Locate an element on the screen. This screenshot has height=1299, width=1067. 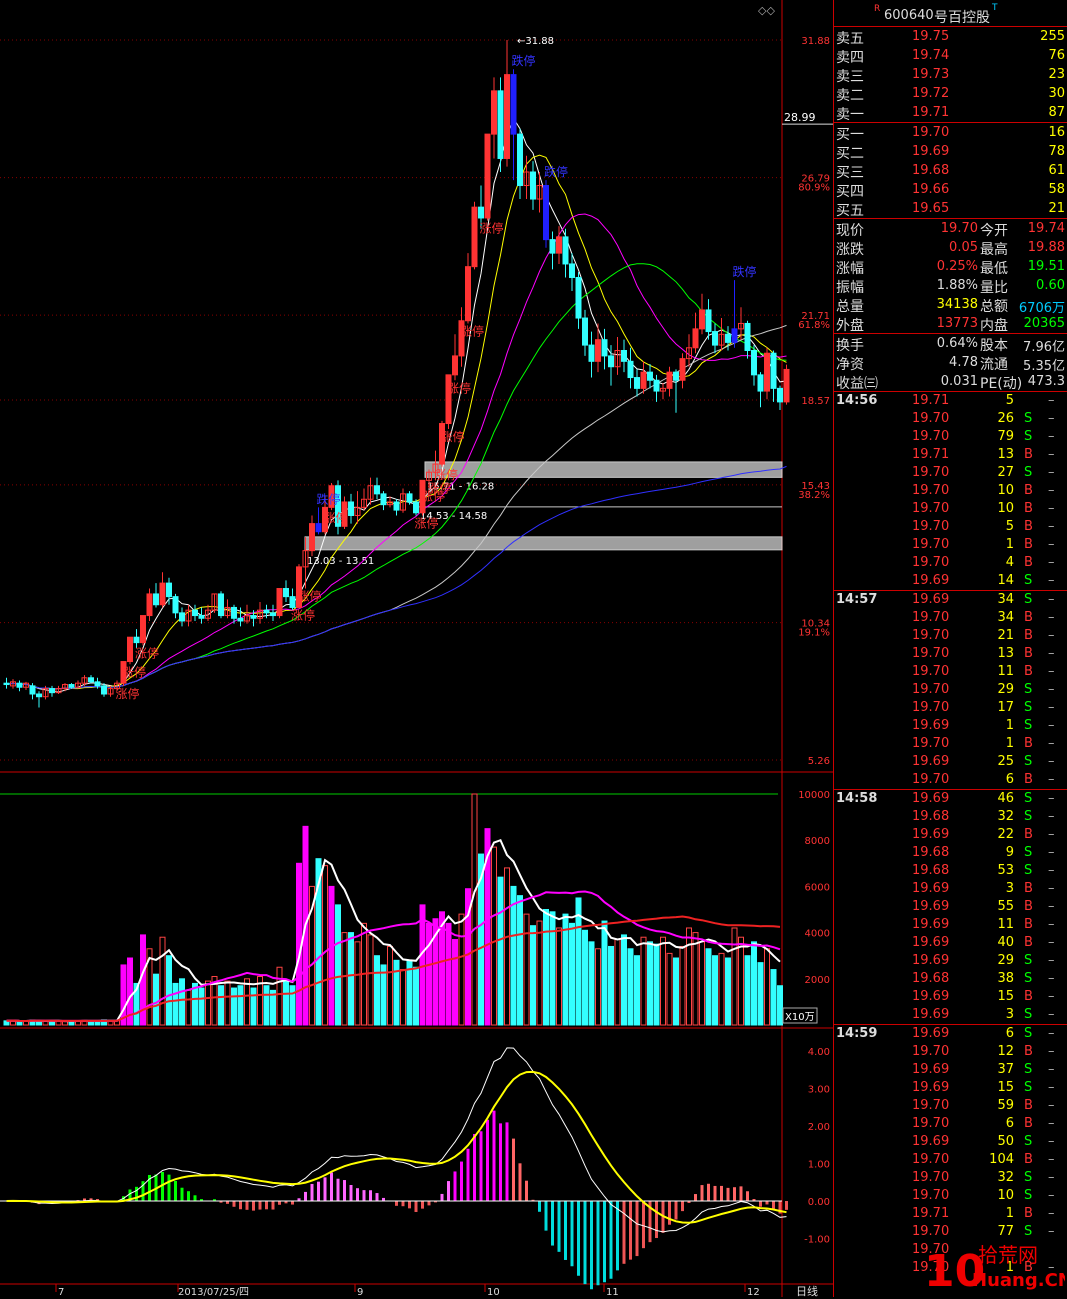
order_book.buy-label: 买三 is located at coordinates (850, 173).